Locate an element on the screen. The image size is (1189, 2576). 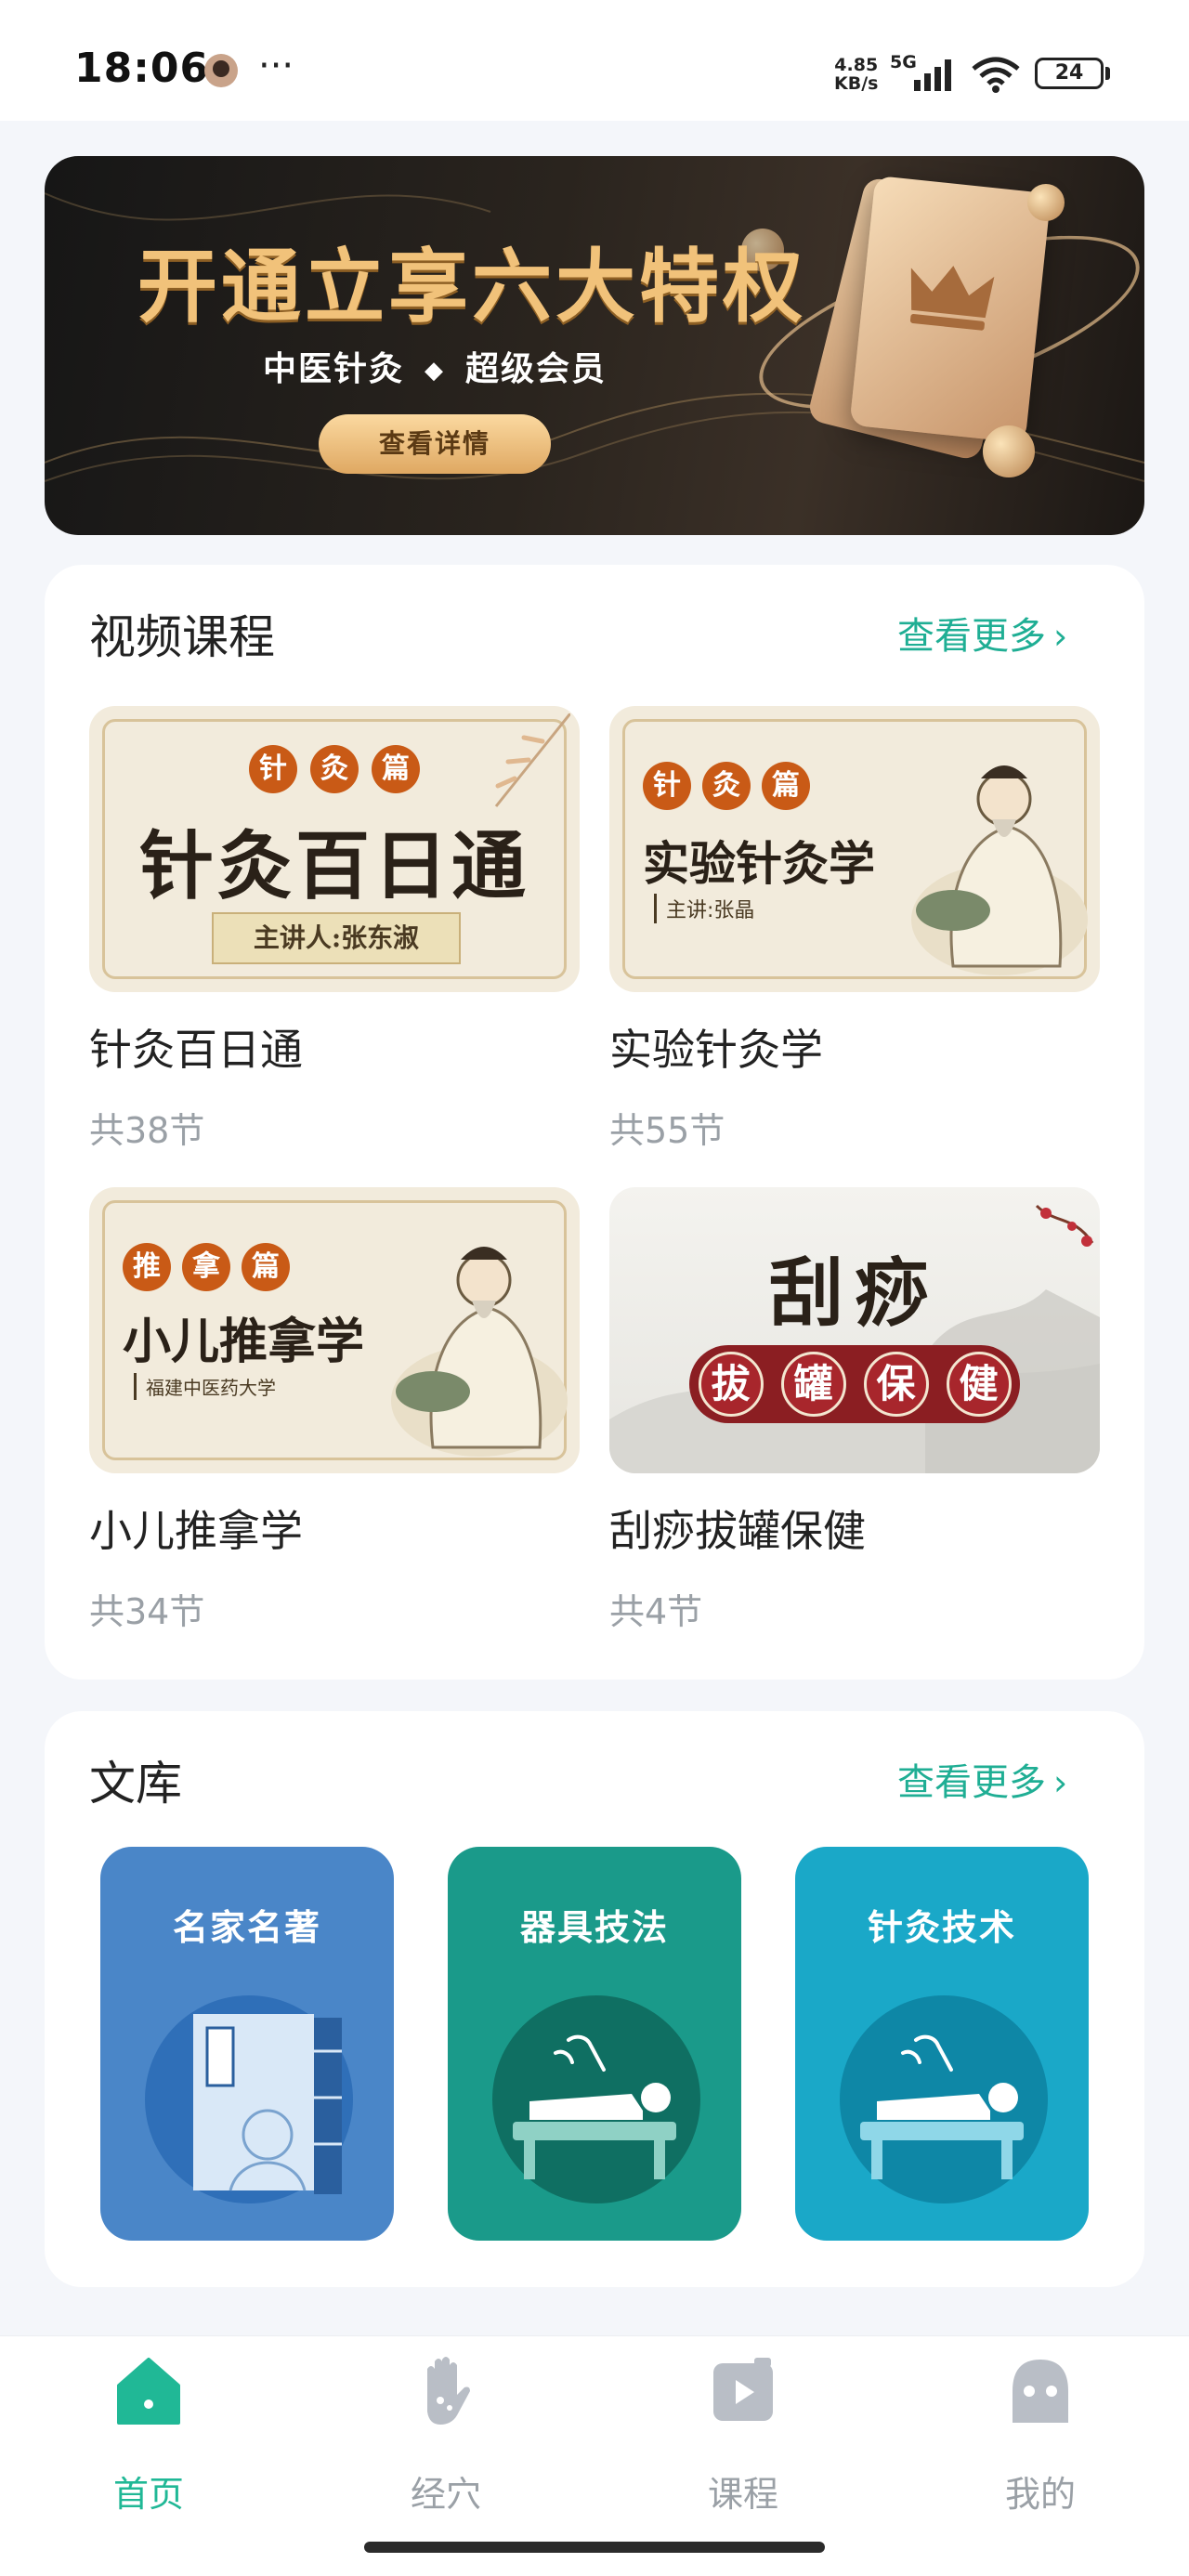
branch-decoration is located at coordinates (532, 760).